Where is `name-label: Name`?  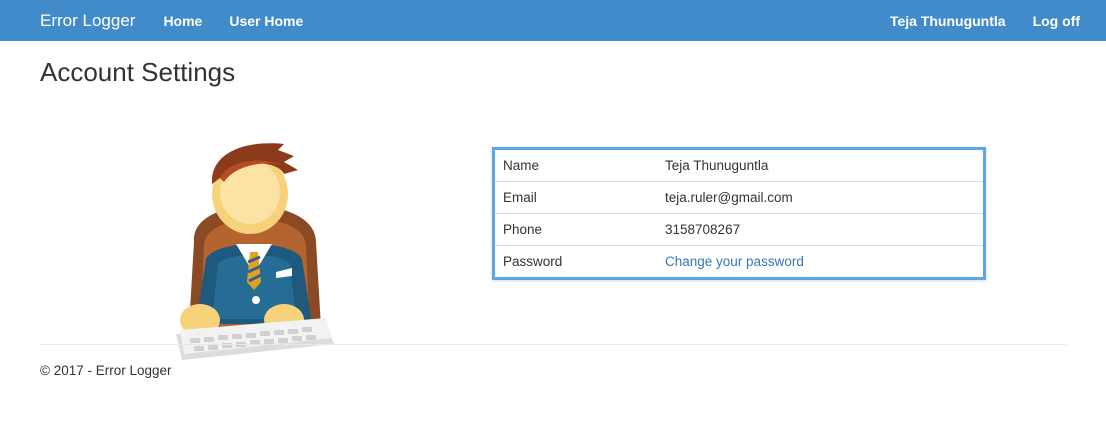
name-label: Name is located at coordinates (521, 165).